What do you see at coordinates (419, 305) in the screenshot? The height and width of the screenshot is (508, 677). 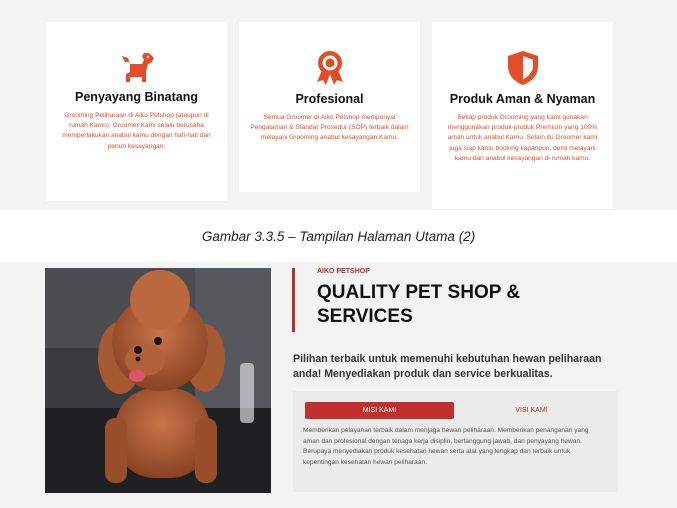 I see `section-headline: QUALITY PET SHOP & SERVICES` at bounding box center [419, 305].